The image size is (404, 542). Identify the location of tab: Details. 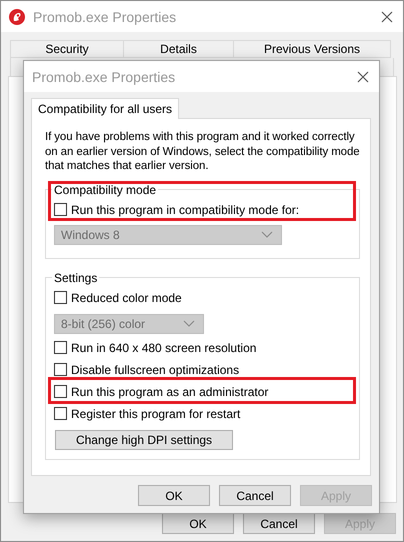
(178, 49).